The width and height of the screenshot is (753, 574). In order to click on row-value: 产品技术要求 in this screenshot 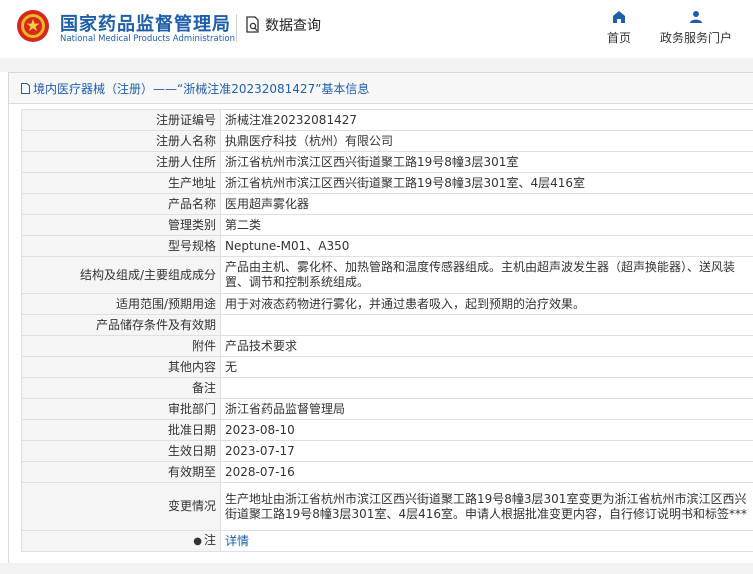, I will do `click(486, 346)`.